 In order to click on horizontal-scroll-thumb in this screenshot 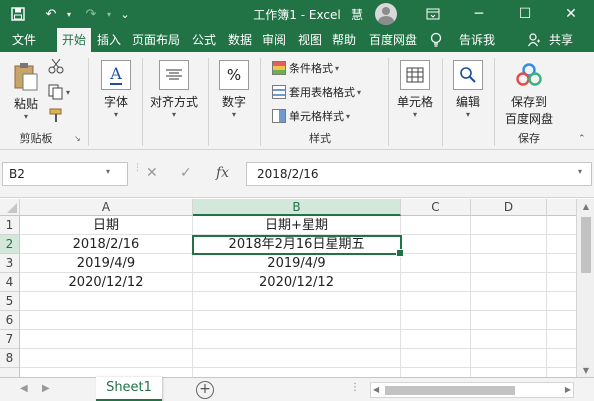, I will do `click(450, 390)`.